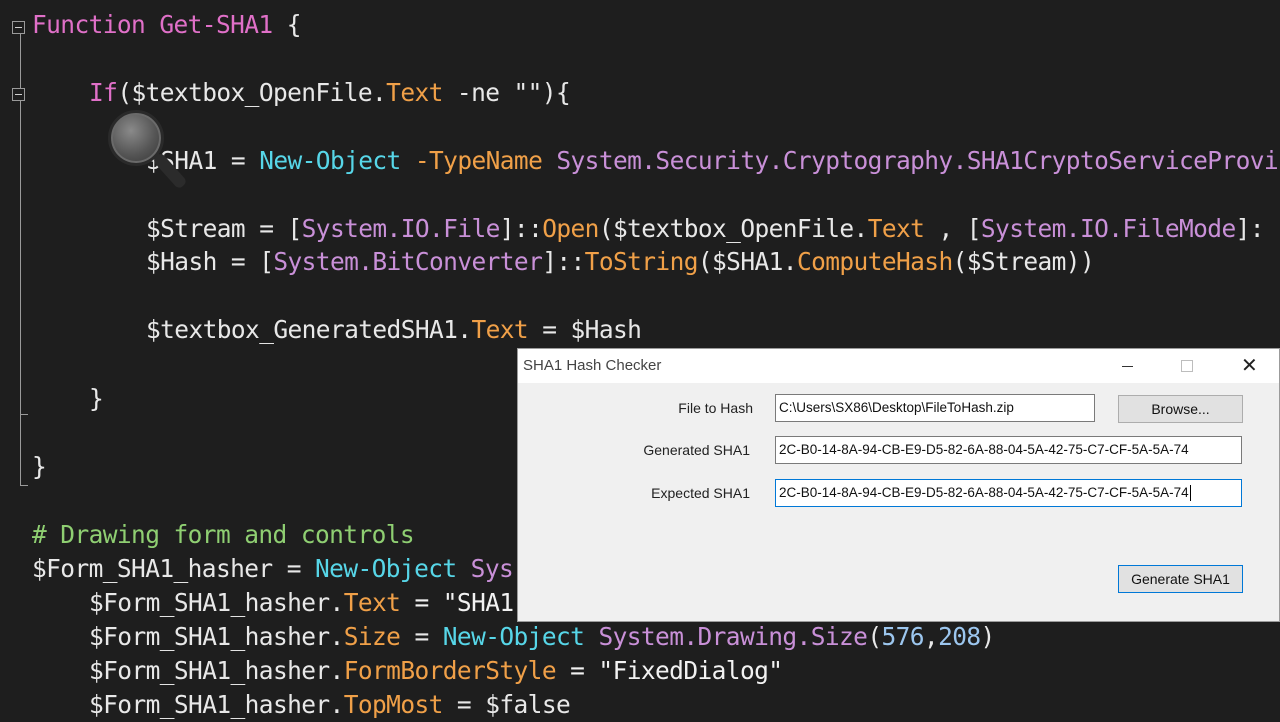 Image resolution: width=1280 pixels, height=722 pixels. I want to click on code-token: Open, so click(570, 228).